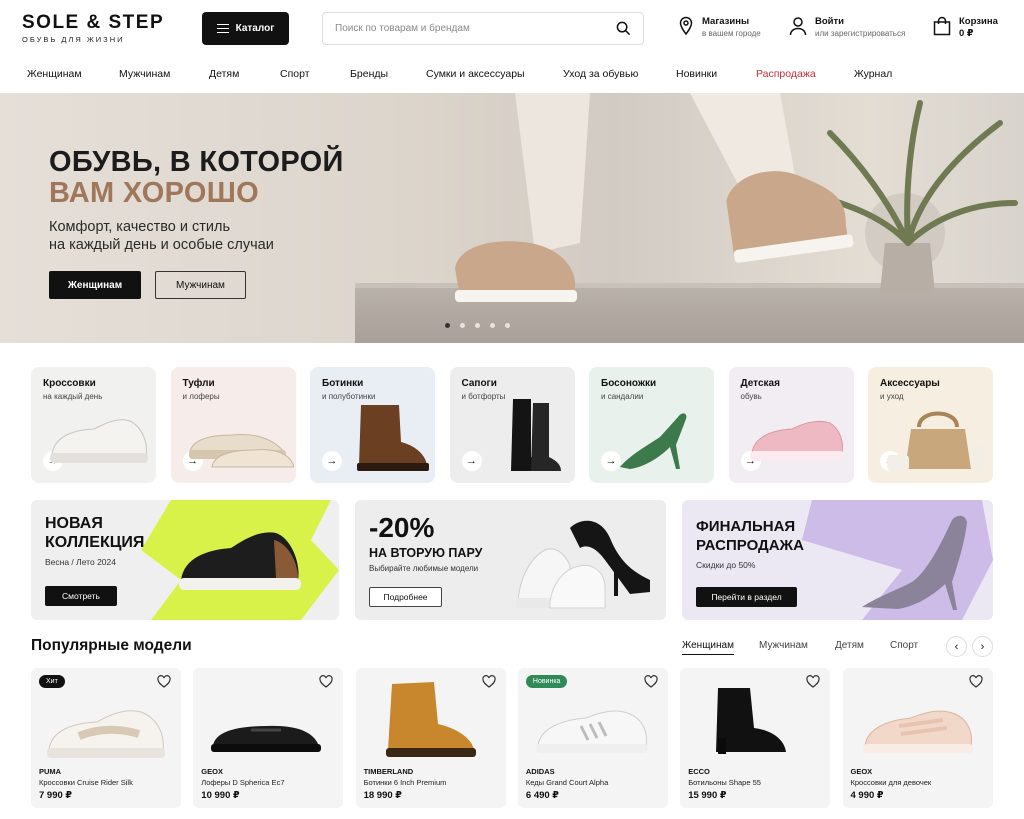 This screenshot has height=819, width=1024. I want to click on promo-1-title-1: НОВАЯ, so click(74, 523).